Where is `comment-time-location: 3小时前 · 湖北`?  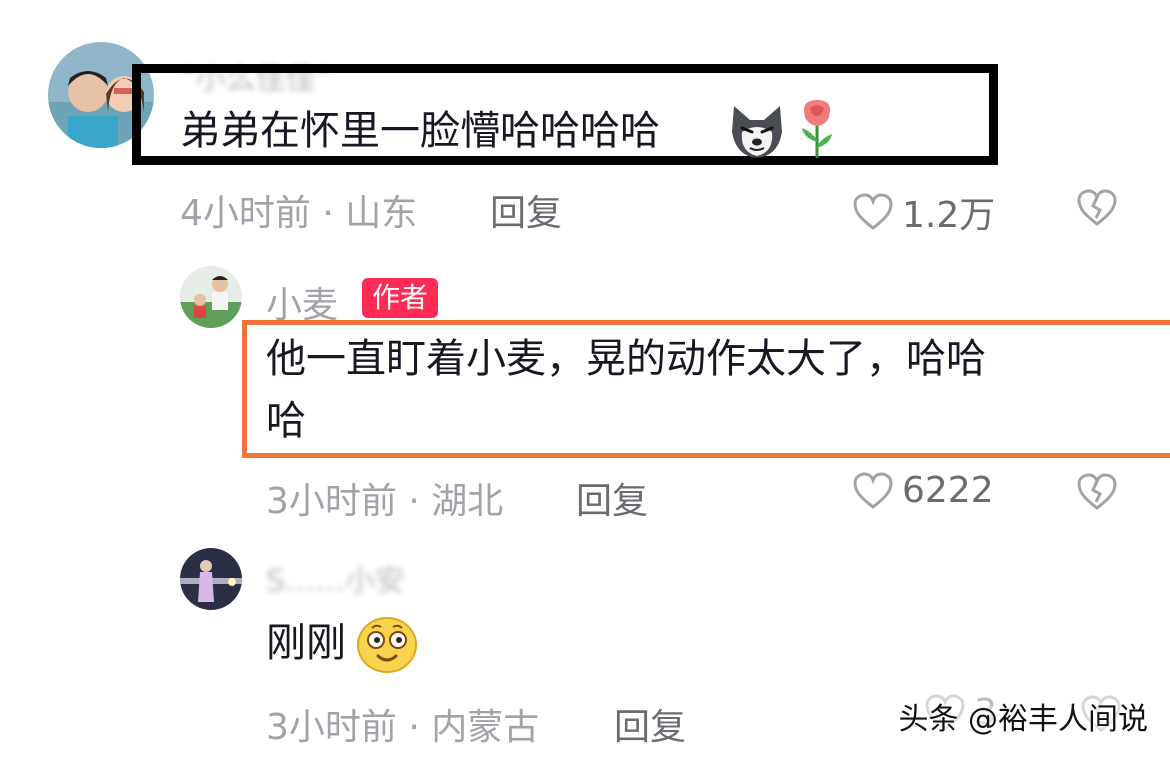 comment-time-location: 3小时前 · 湖北 is located at coordinates (385, 501).